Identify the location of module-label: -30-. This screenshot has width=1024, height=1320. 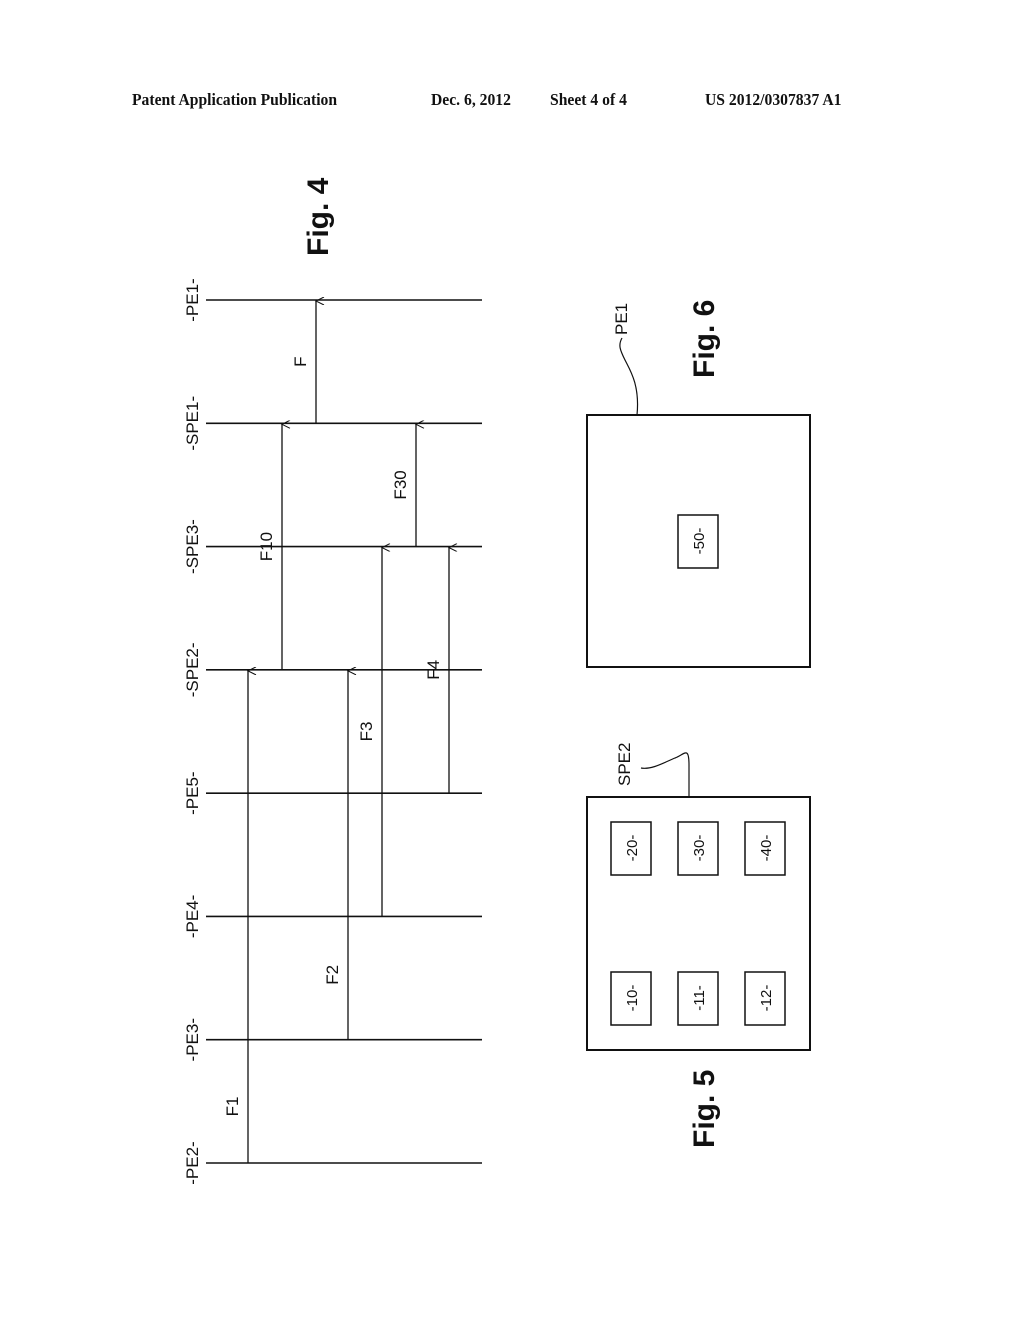
(699, 848).